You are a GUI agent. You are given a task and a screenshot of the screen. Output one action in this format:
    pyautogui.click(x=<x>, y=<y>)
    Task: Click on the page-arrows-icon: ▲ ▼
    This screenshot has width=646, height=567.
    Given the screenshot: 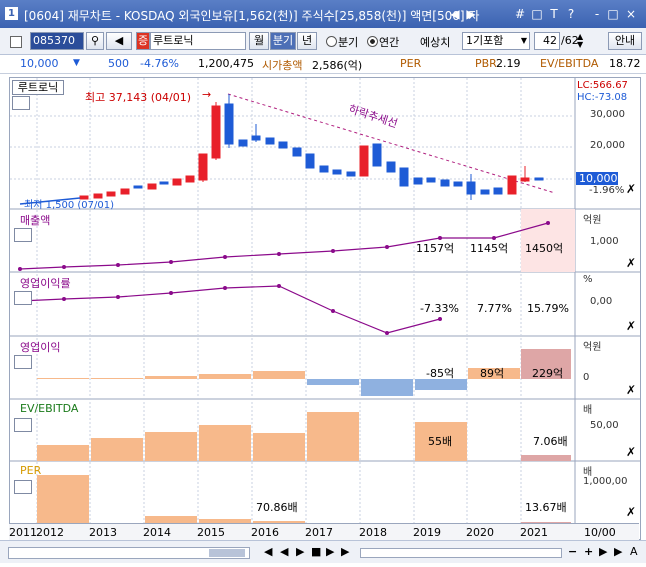 What is the action you would take?
    pyautogui.click(x=580, y=41)
    